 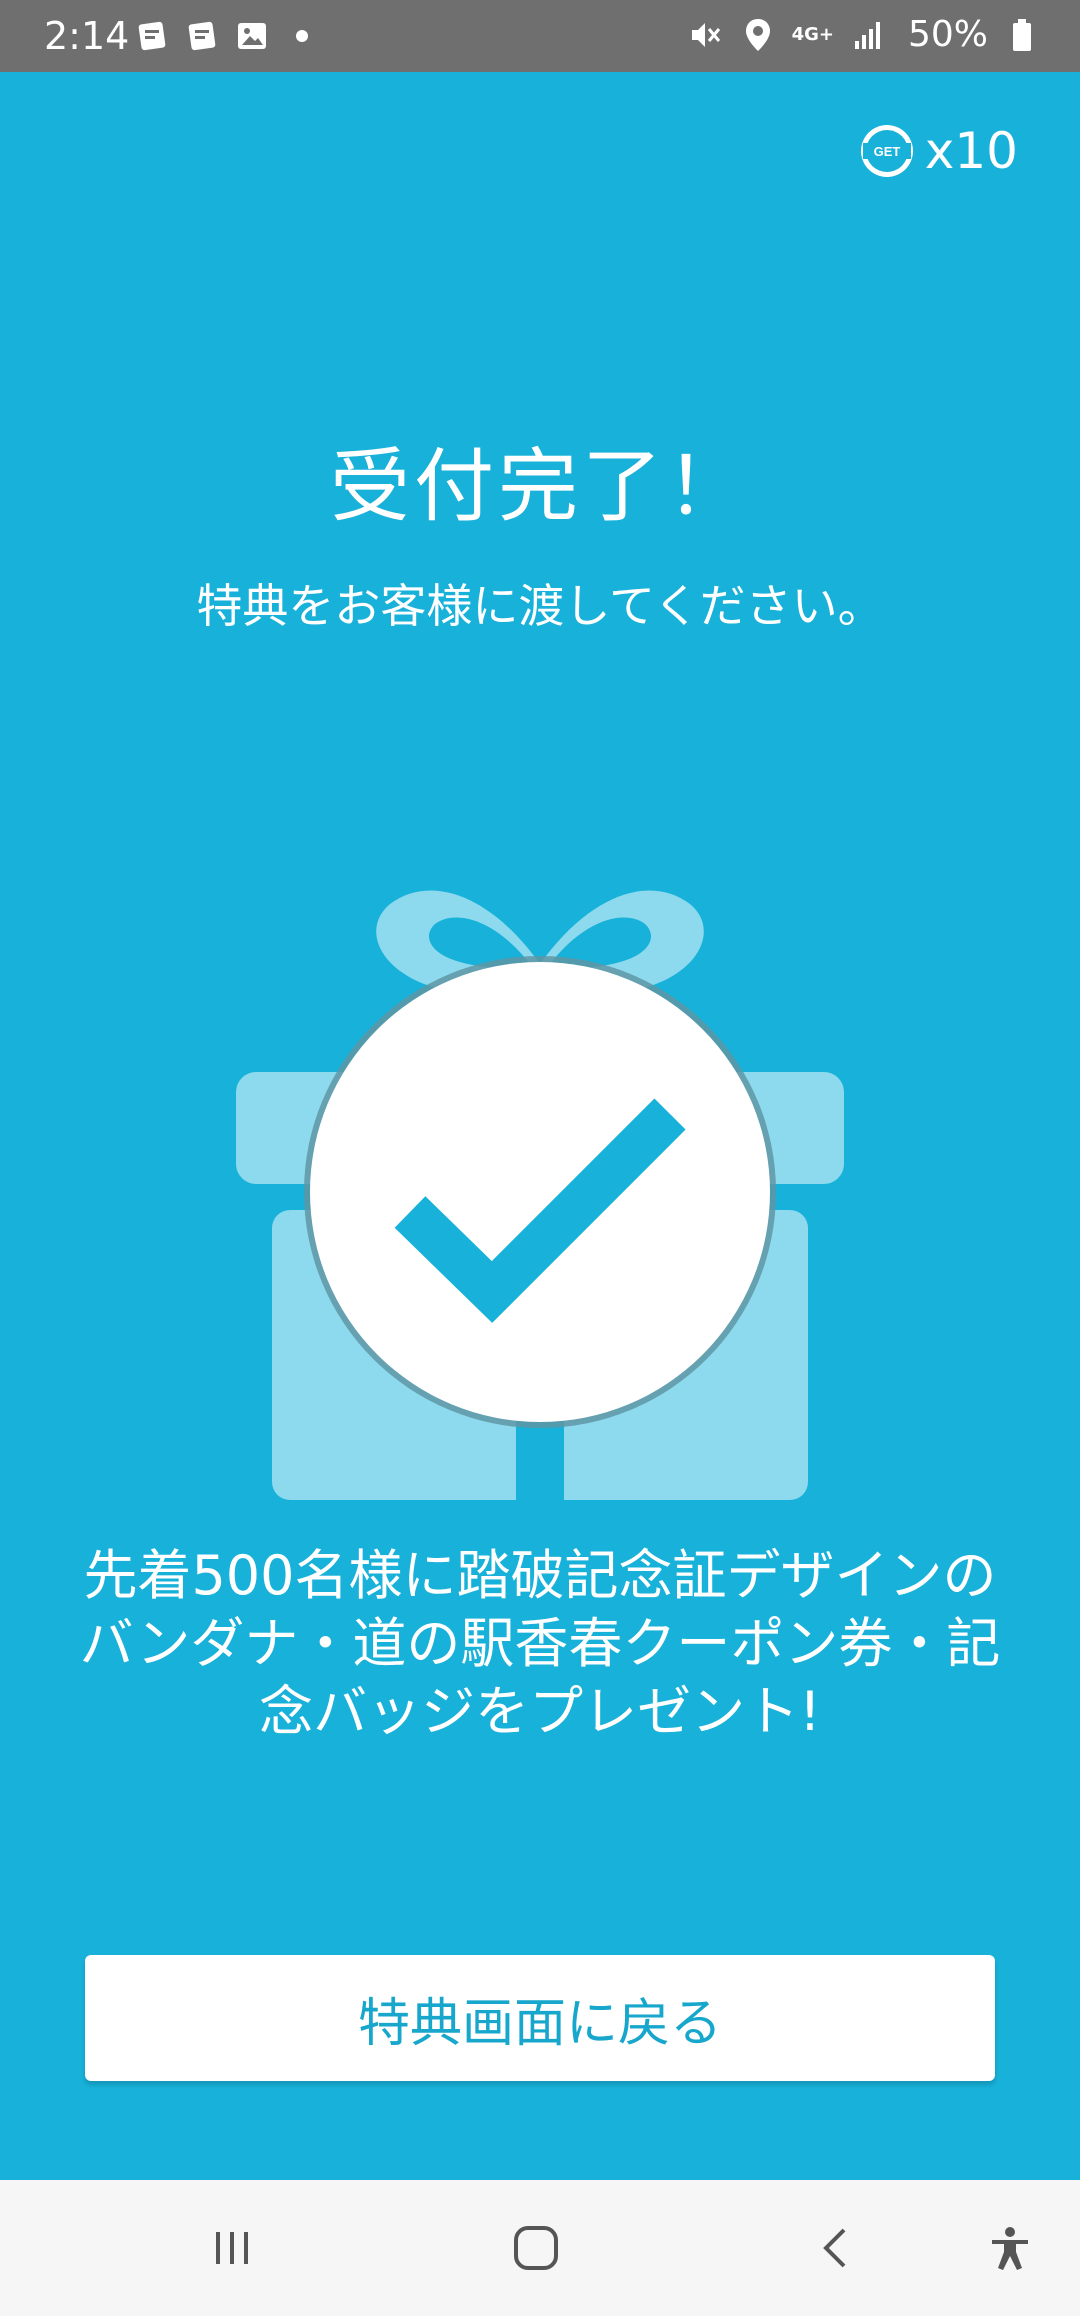 I want to click on page-title: 受付完了！, so click(x=540, y=486).